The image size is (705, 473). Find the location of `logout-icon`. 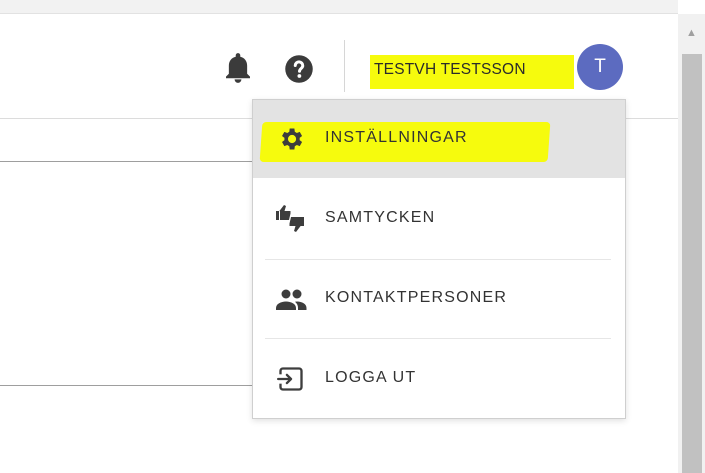

logout-icon is located at coordinates (291, 379).